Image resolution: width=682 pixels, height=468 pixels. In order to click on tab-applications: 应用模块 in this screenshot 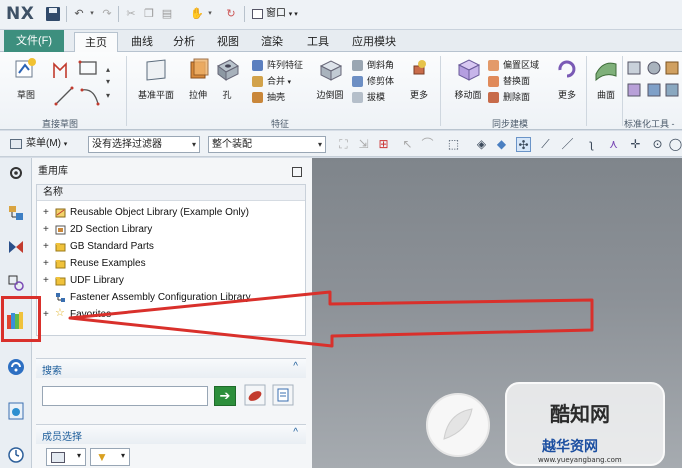, I will do `click(374, 42)`.